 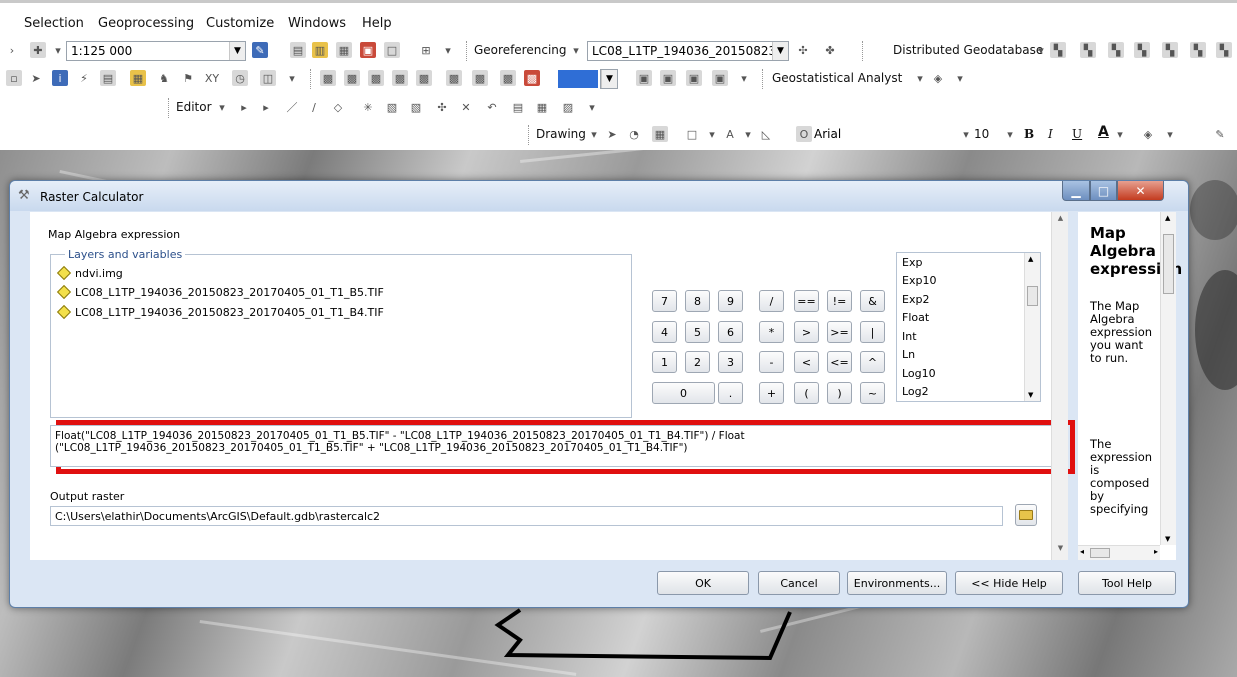 I want to click on key-greater-equal: >=, so click(x=839, y=332).